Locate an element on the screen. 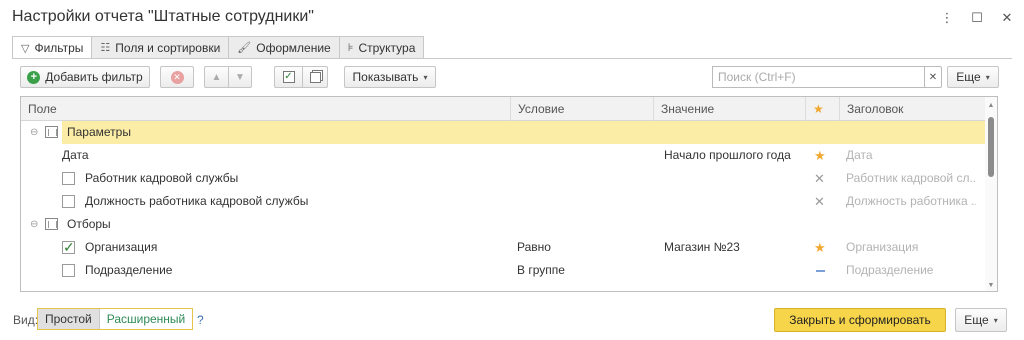  tab-structure: ⊧ Структура is located at coordinates (381, 47).